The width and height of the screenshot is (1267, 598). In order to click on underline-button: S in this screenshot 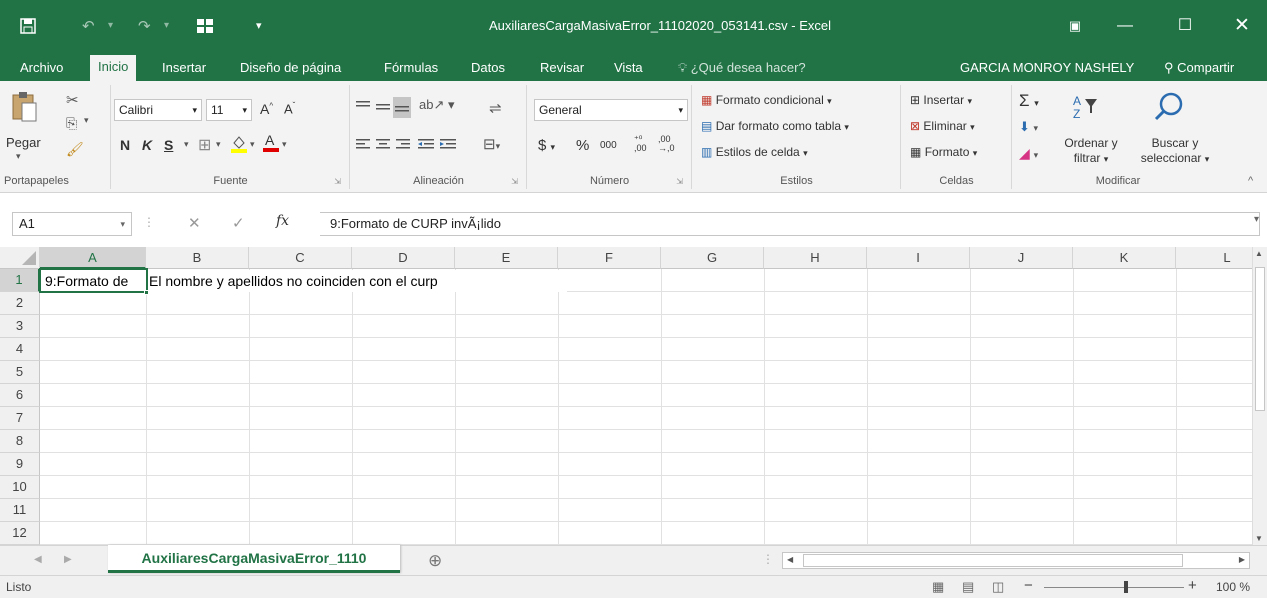, I will do `click(168, 145)`.